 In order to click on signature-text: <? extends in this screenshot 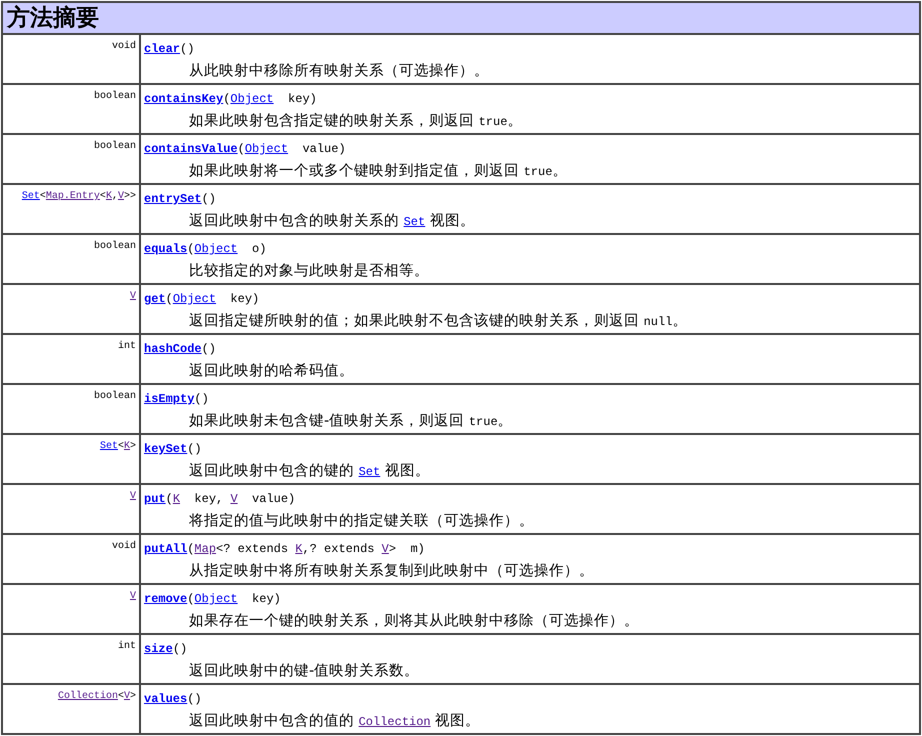, I will do `click(253, 549)`.